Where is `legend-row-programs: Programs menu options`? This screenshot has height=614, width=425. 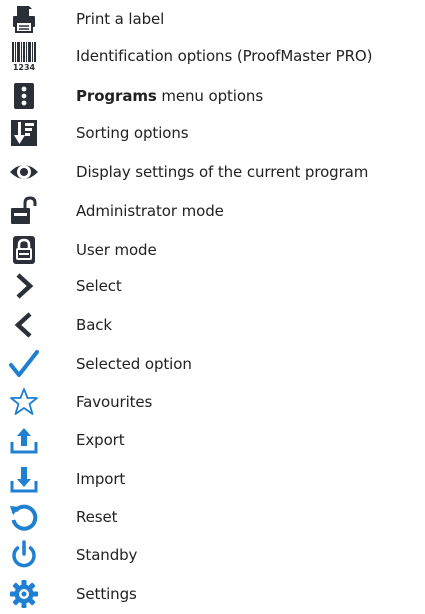 legend-row-programs: Programs menu options is located at coordinates (212, 98).